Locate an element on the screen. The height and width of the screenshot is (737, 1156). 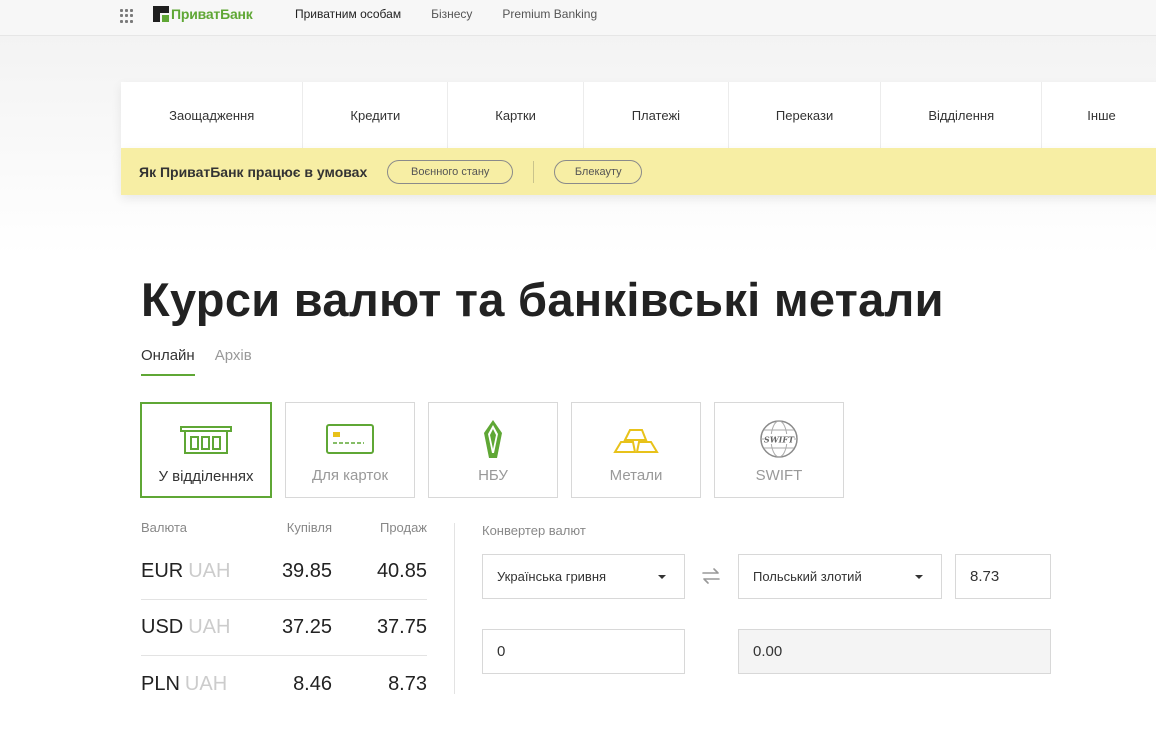
sell-rate: 40.85 is located at coordinates (401, 571).